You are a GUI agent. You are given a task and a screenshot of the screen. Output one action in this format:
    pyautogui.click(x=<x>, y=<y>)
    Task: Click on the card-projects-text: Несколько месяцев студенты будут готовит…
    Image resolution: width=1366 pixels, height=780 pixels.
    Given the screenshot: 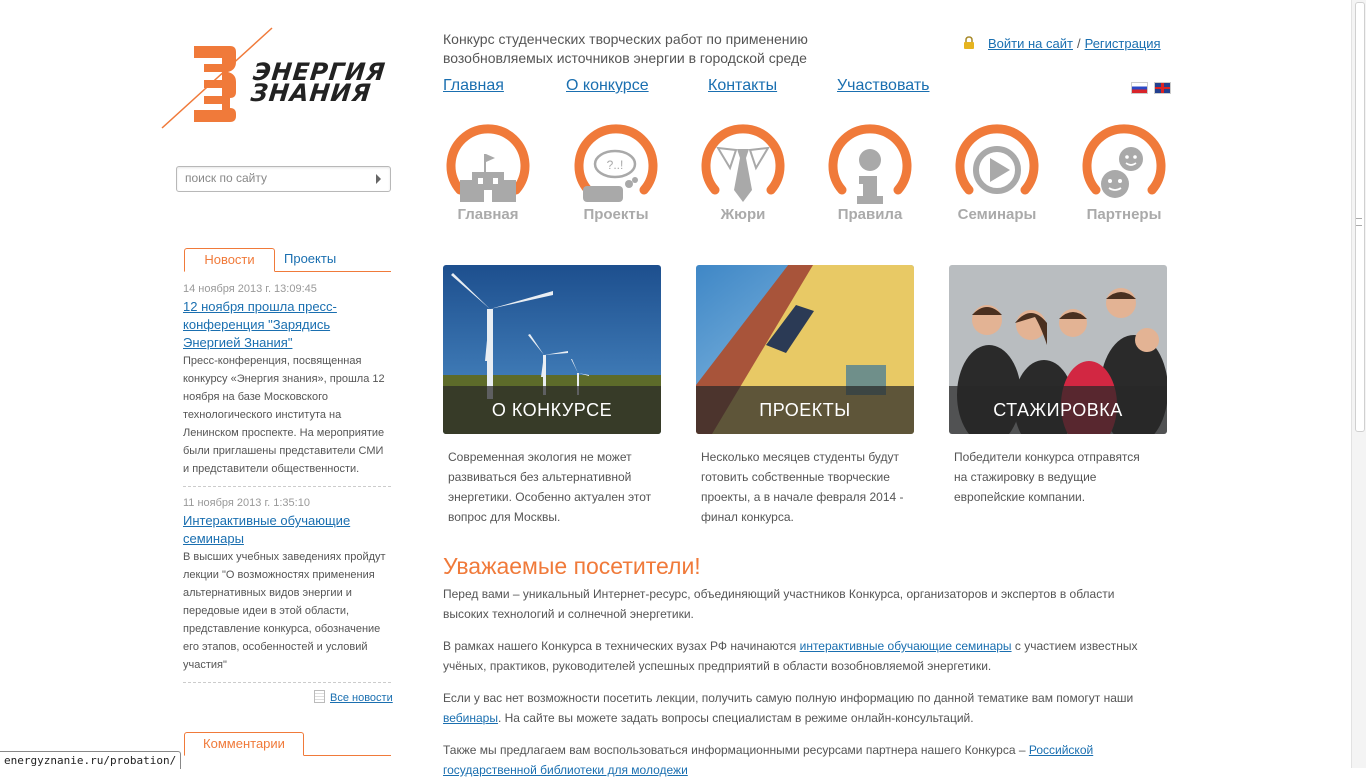 What is the action you would take?
    pyautogui.click(x=802, y=487)
    